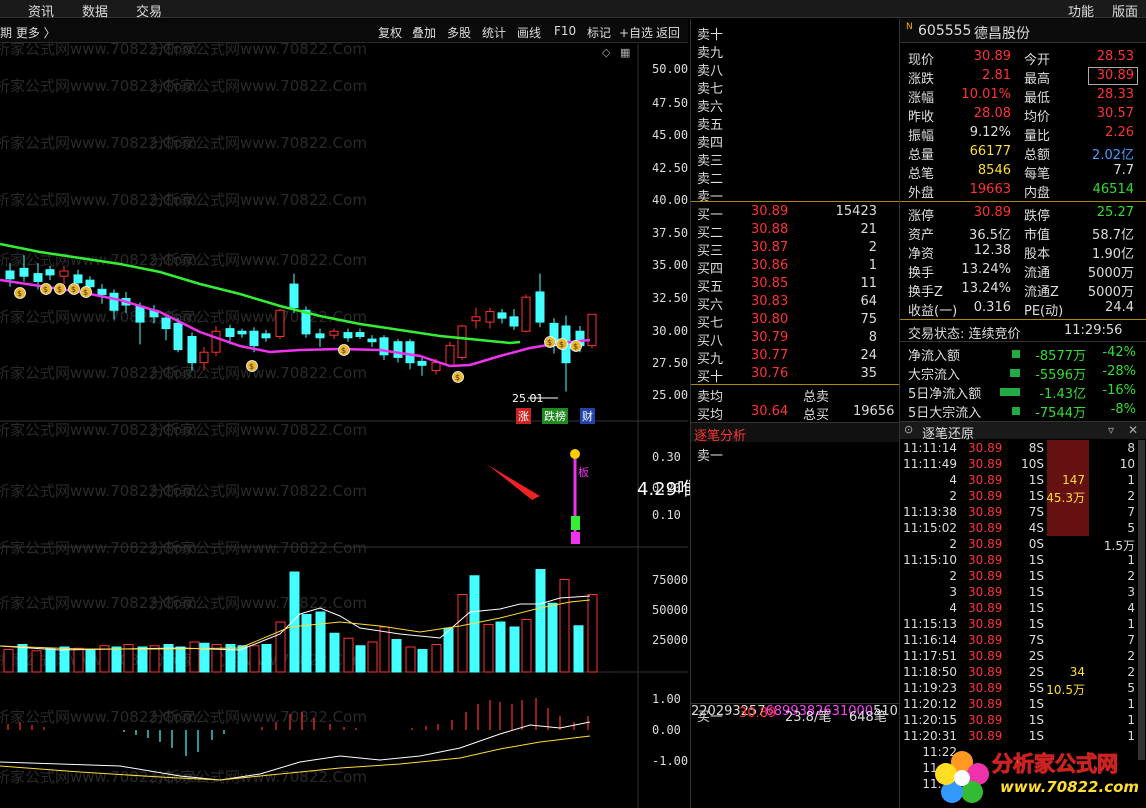 This screenshot has height=808, width=1146. Describe the element at coordinates (795, 105) in the screenshot. I see `sell-row: 卖六` at that location.